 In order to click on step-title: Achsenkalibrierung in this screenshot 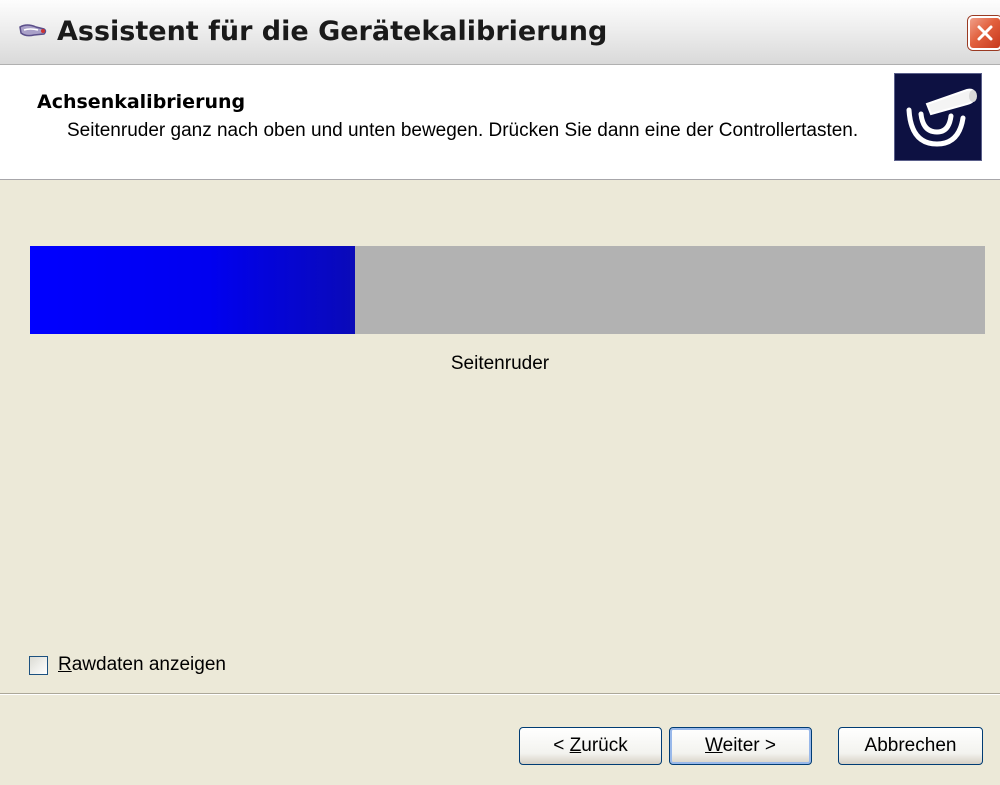, I will do `click(141, 102)`.